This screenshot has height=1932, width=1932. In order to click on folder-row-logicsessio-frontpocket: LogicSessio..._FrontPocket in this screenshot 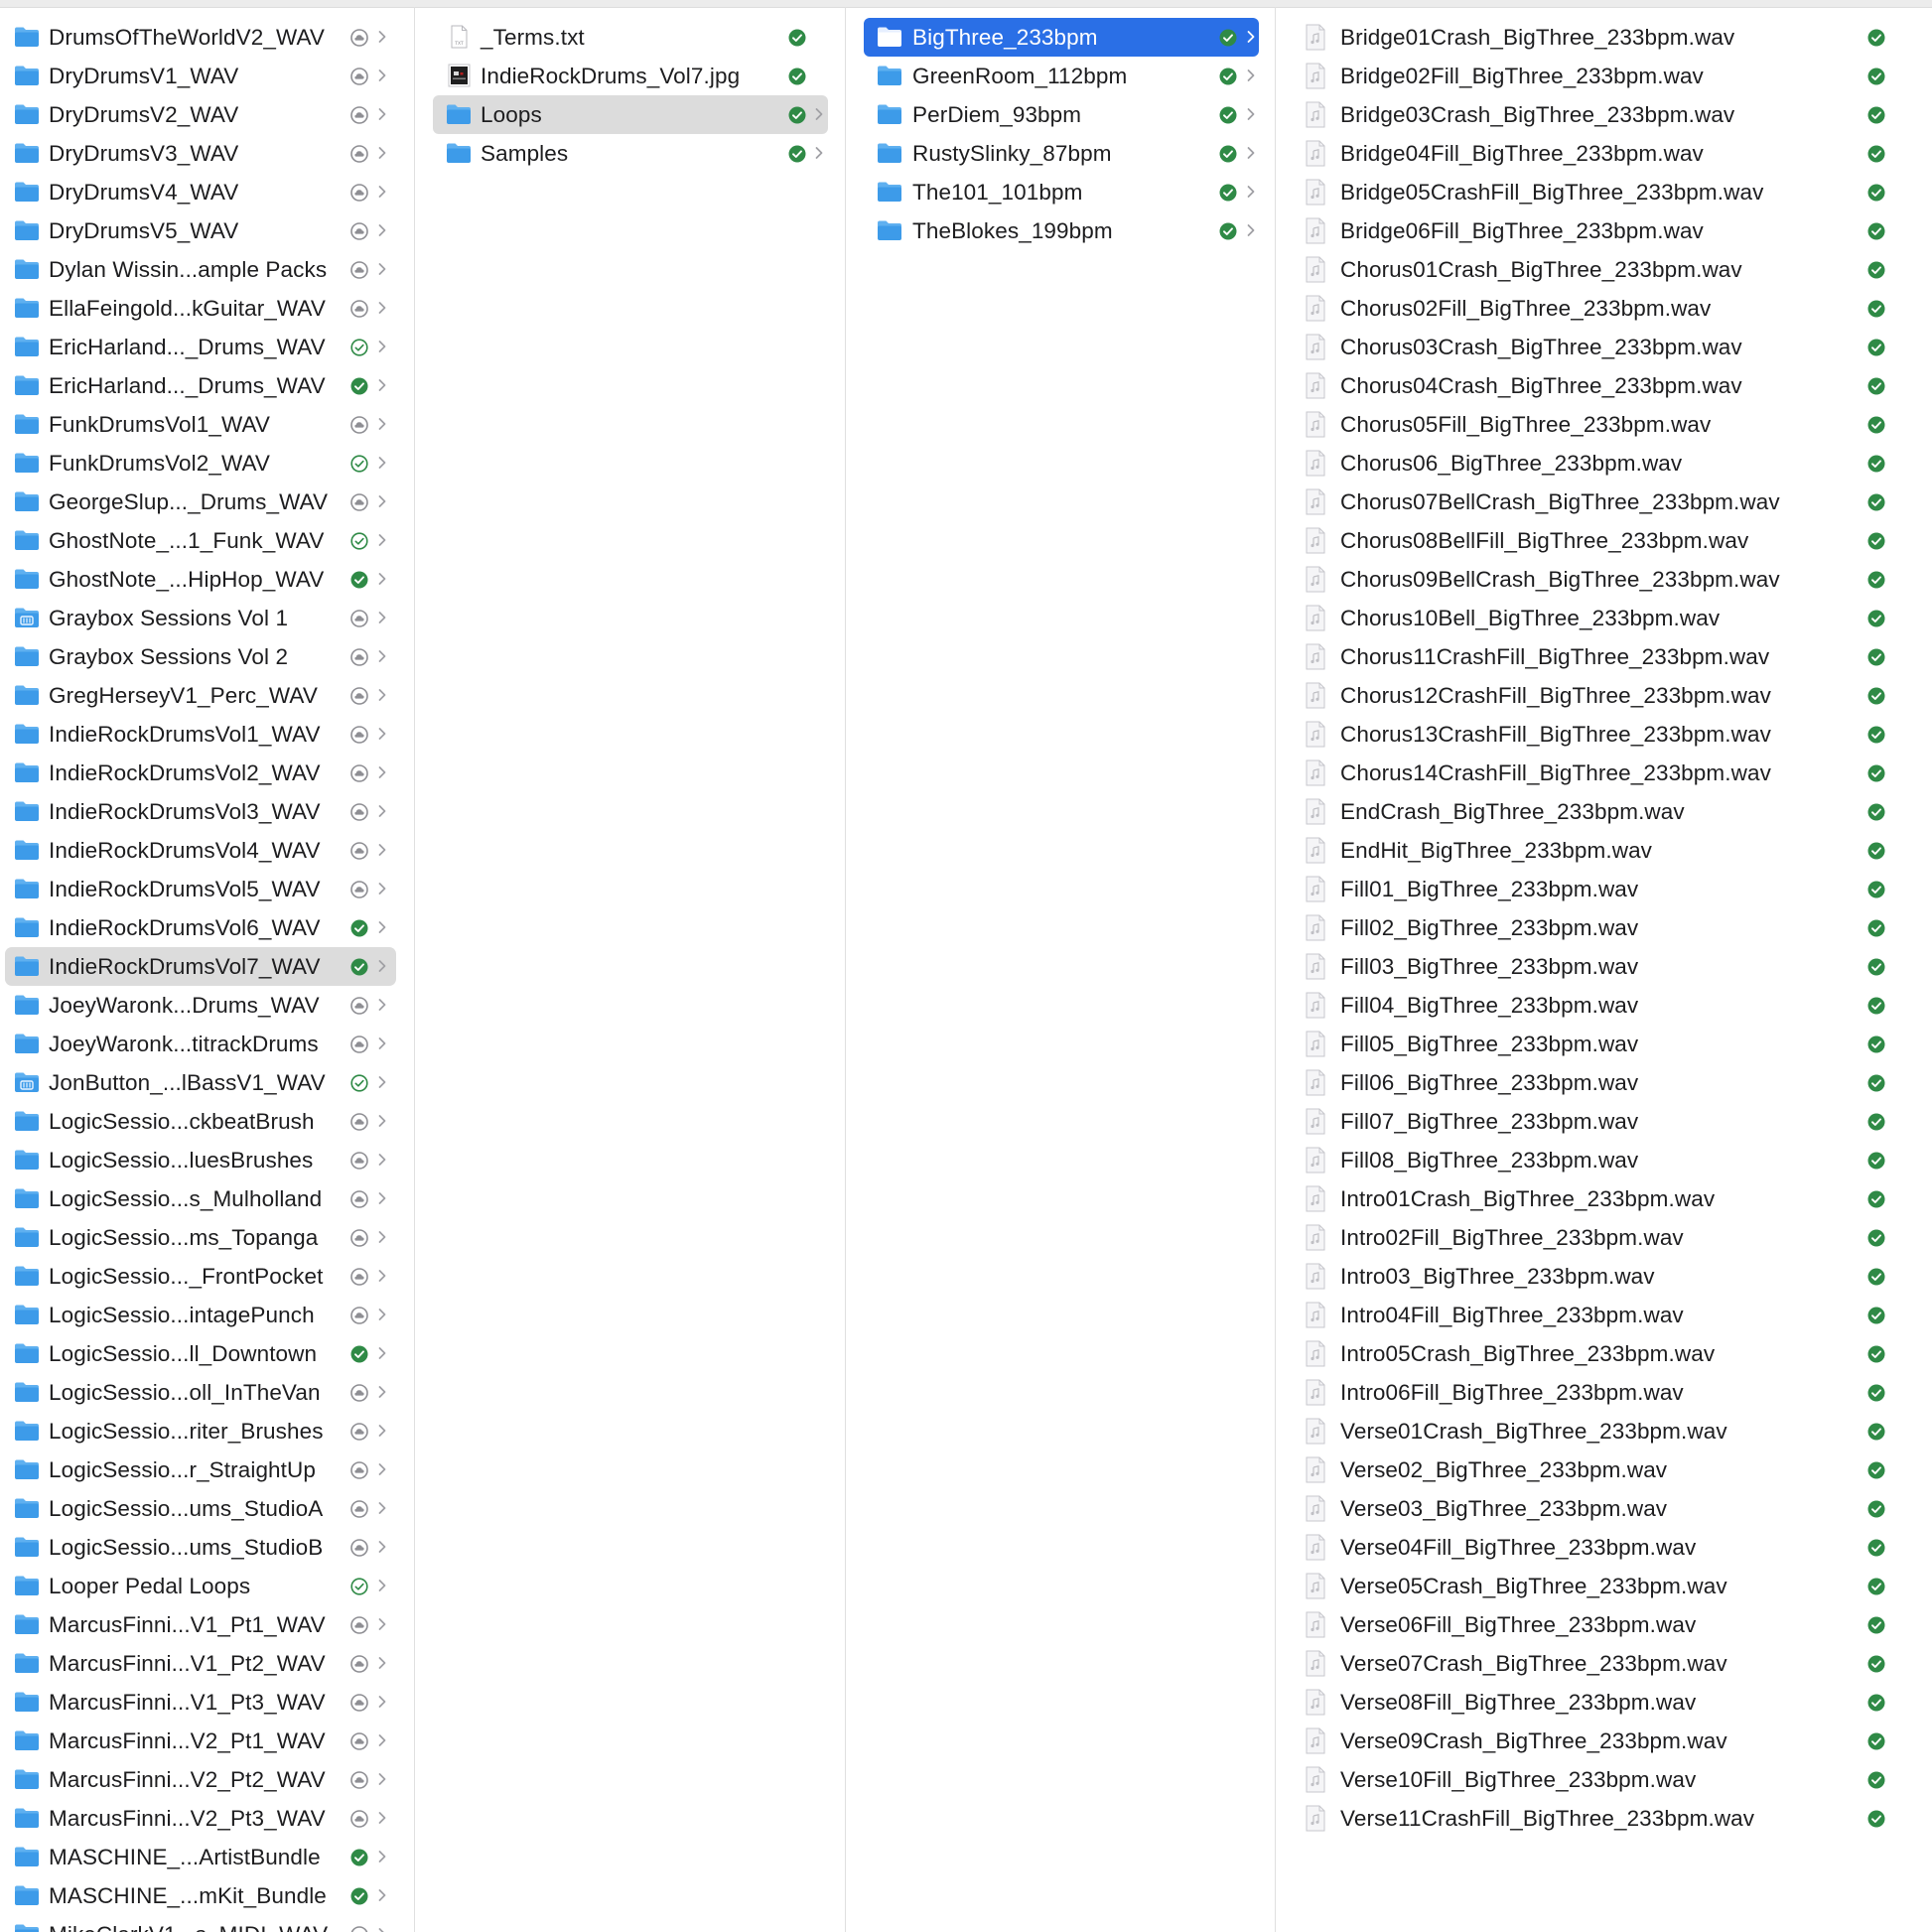, I will do `click(207, 1276)`.